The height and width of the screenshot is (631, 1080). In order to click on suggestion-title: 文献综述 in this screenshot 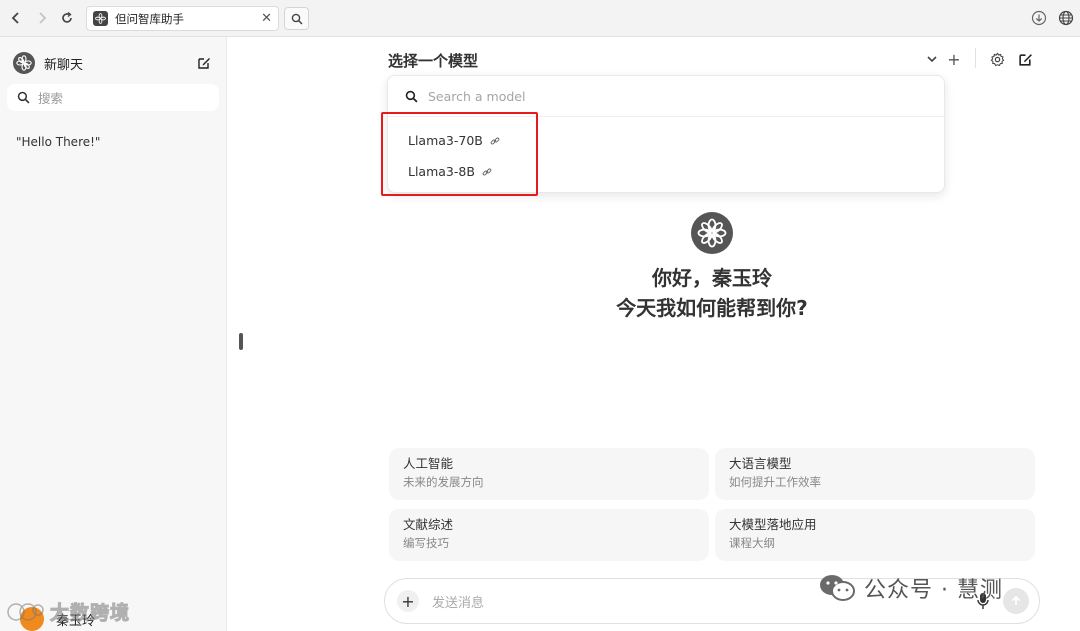, I will do `click(428, 524)`.